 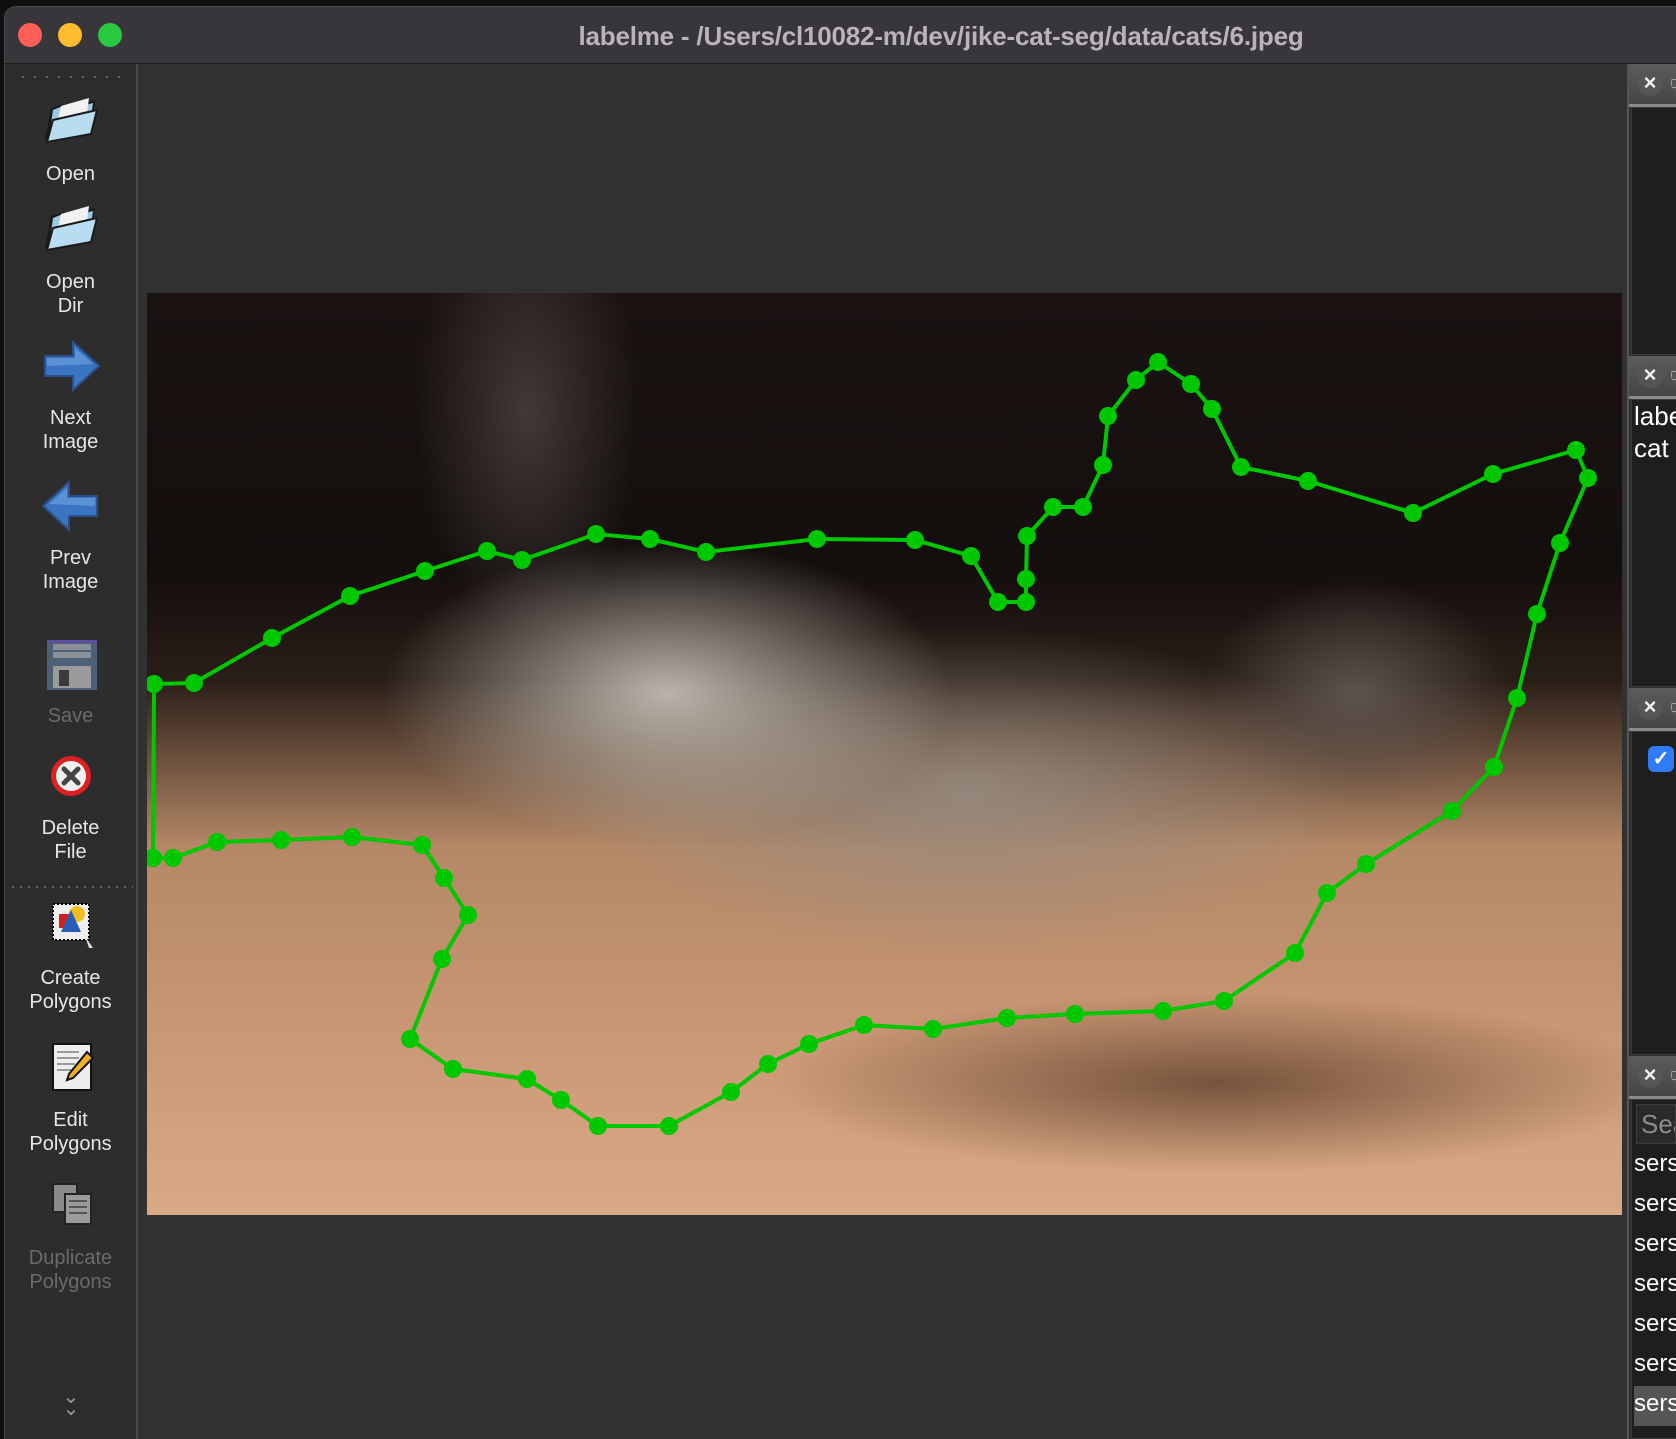 What do you see at coordinates (1656, 1124) in the screenshot?
I see `file-search-input: Sea` at bounding box center [1656, 1124].